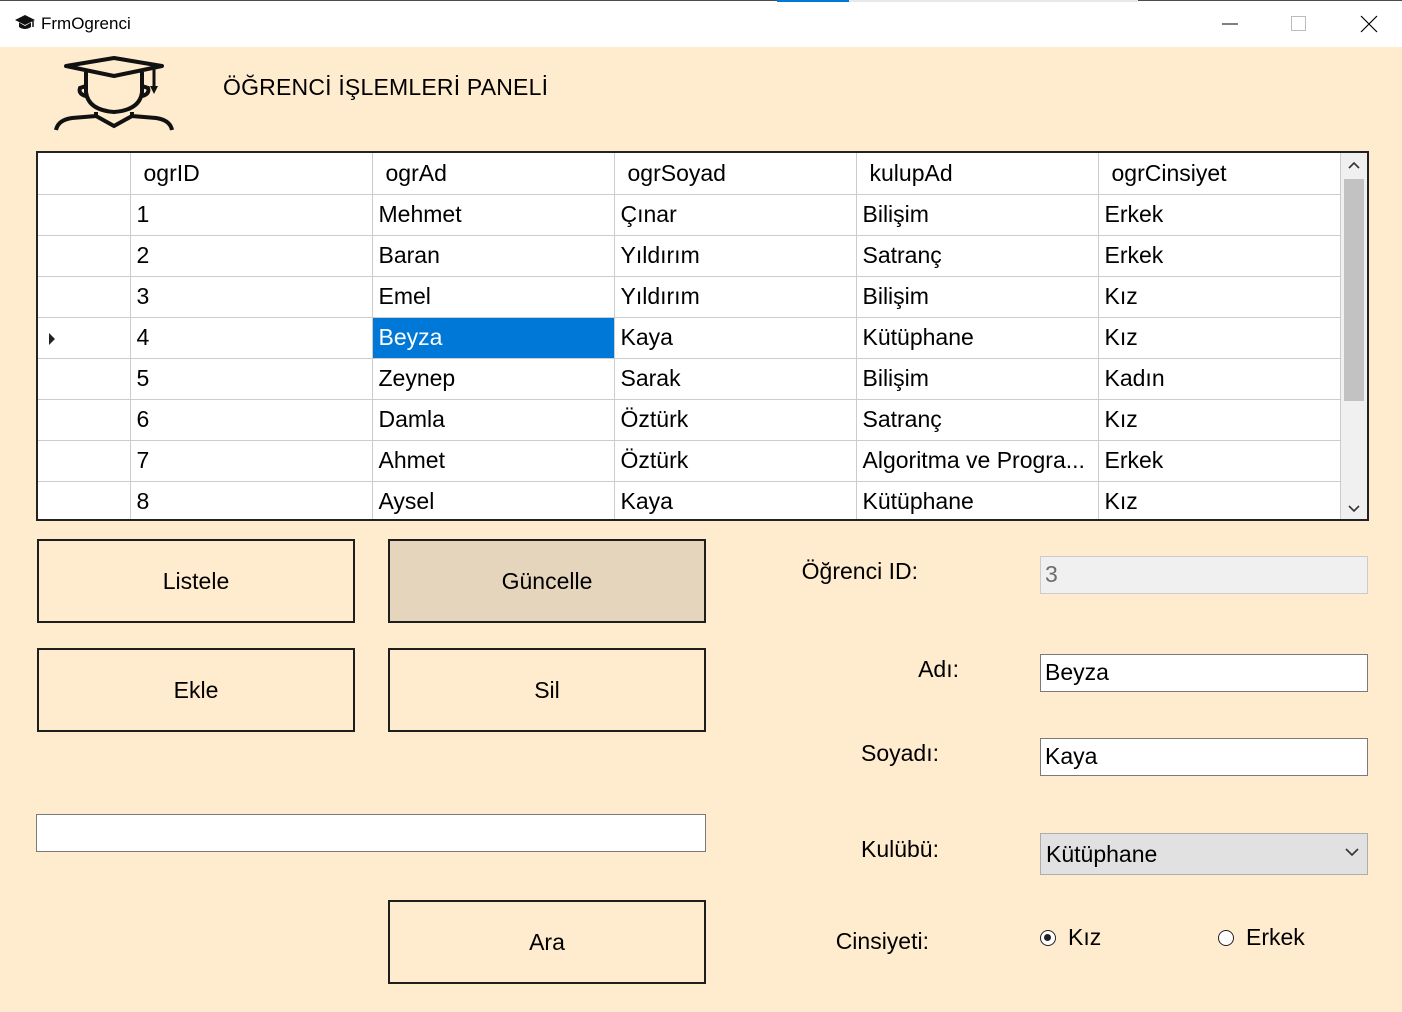  What do you see at coordinates (1048, 937) in the screenshot?
I see `radio-checked-icon` at bounding box center [1048, 937].